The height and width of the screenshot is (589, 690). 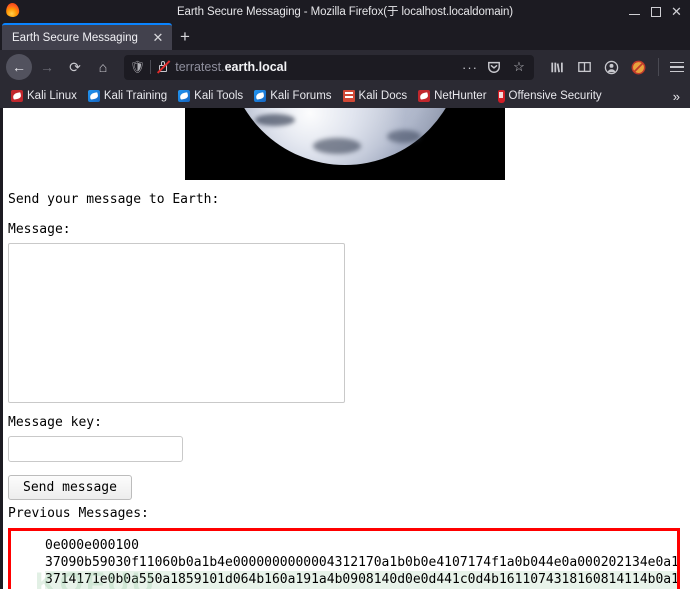 What do you see at coordinates (470, 67) in the screenshot?
I see `page-actions-icon: ···` at bounding box center [470, 67].